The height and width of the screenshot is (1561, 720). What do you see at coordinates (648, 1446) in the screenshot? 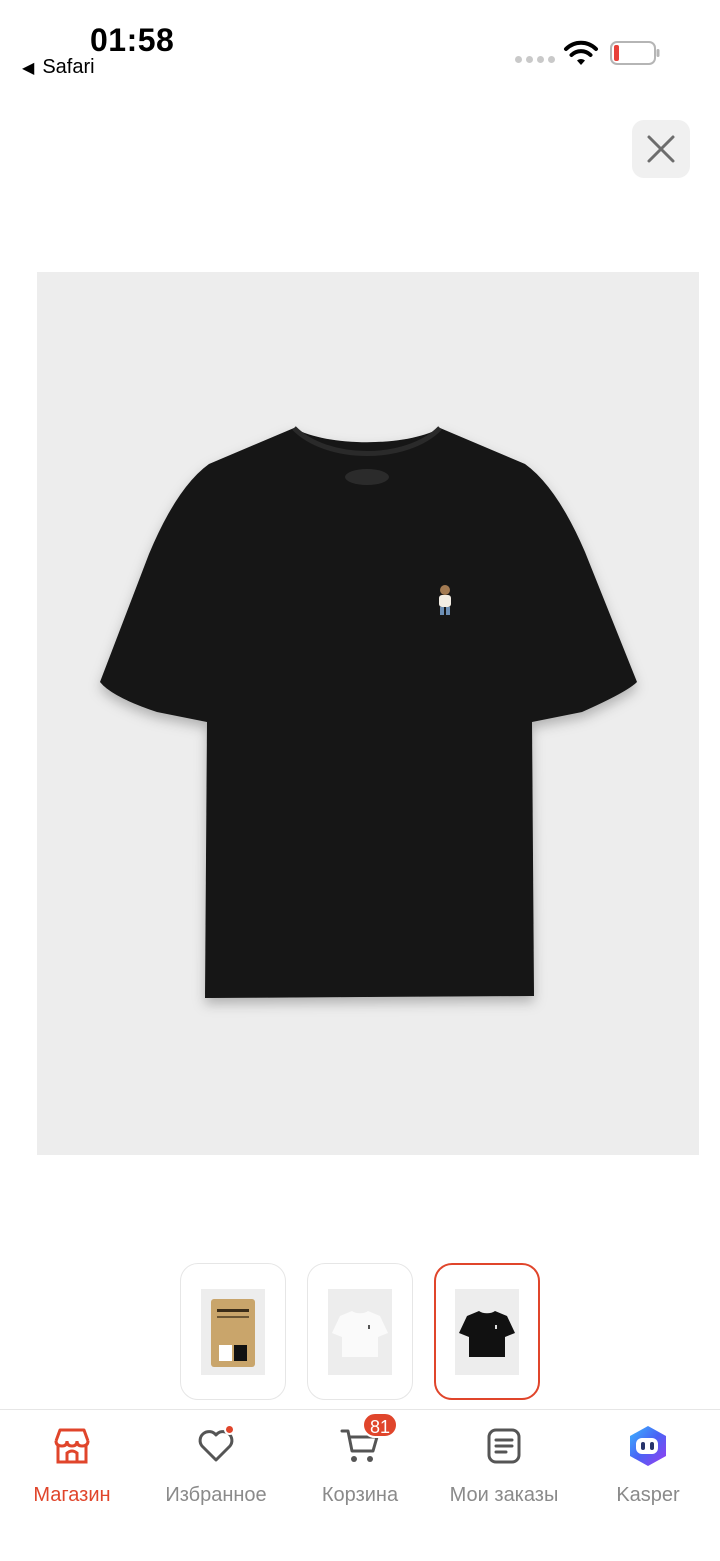
I see `kasper-icon` at bounding box center [648, 1446].